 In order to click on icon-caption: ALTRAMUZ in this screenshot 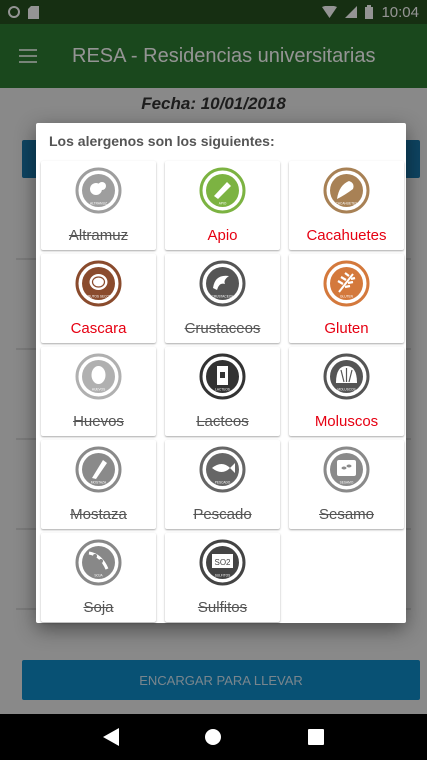, I will do `click(98, 204)`.